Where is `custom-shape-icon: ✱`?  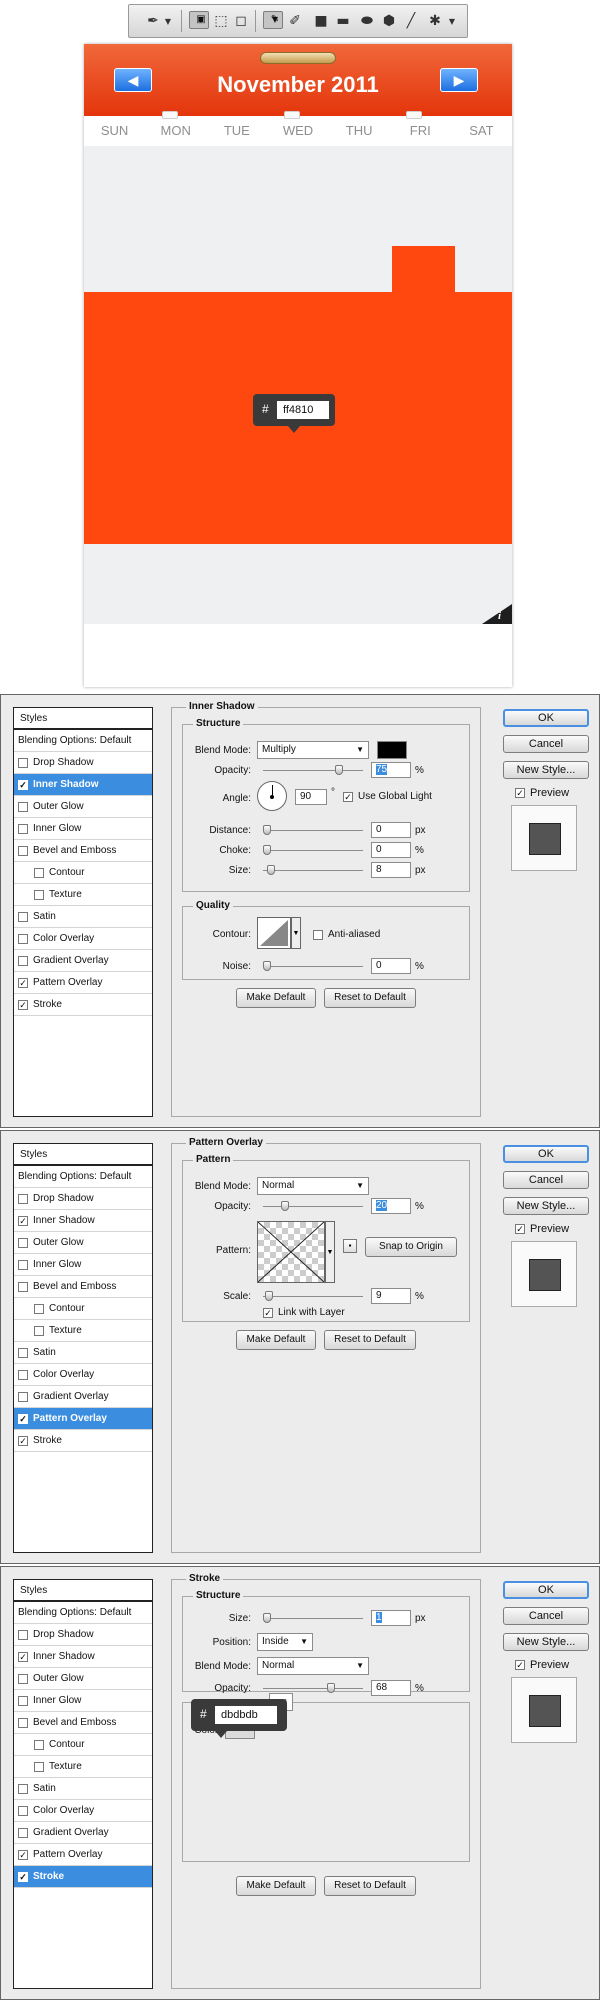
custom-shape-icon: ✱ is located at coordinates (435, 21).